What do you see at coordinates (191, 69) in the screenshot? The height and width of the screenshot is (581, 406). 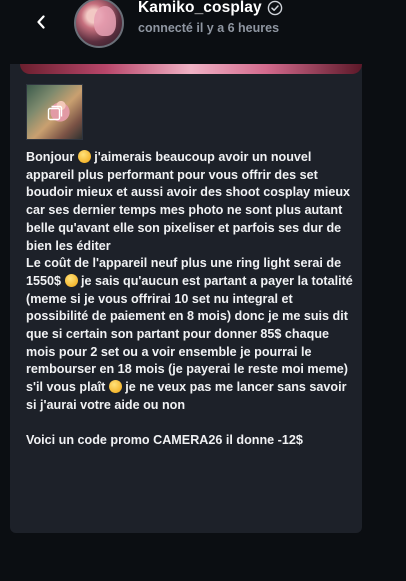 I see `cover-image` at bounding box center [191, 69].